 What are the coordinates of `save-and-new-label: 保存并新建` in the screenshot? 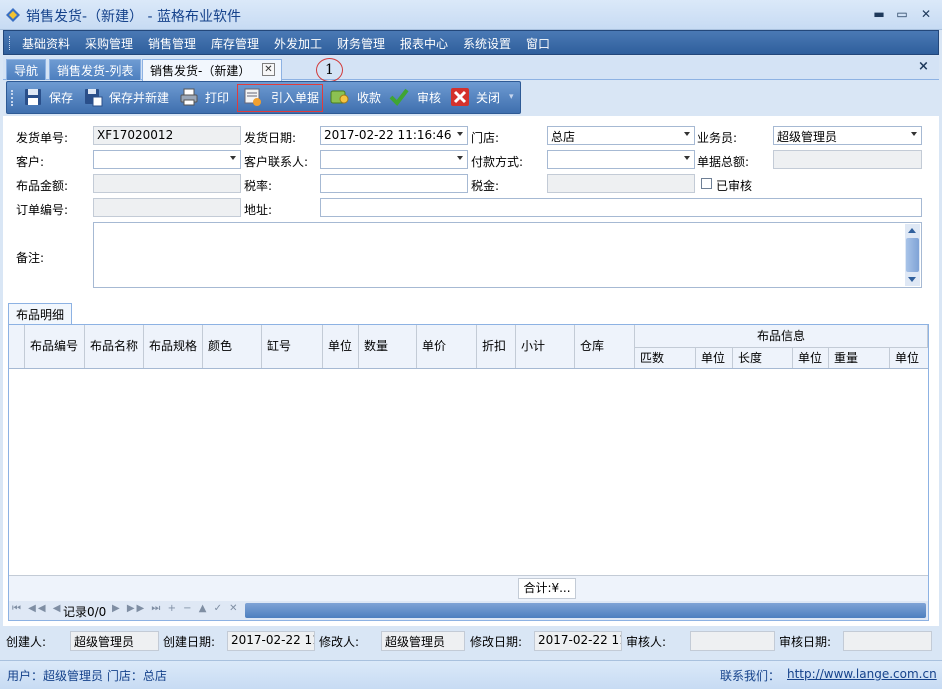 It's located at (139, 98).